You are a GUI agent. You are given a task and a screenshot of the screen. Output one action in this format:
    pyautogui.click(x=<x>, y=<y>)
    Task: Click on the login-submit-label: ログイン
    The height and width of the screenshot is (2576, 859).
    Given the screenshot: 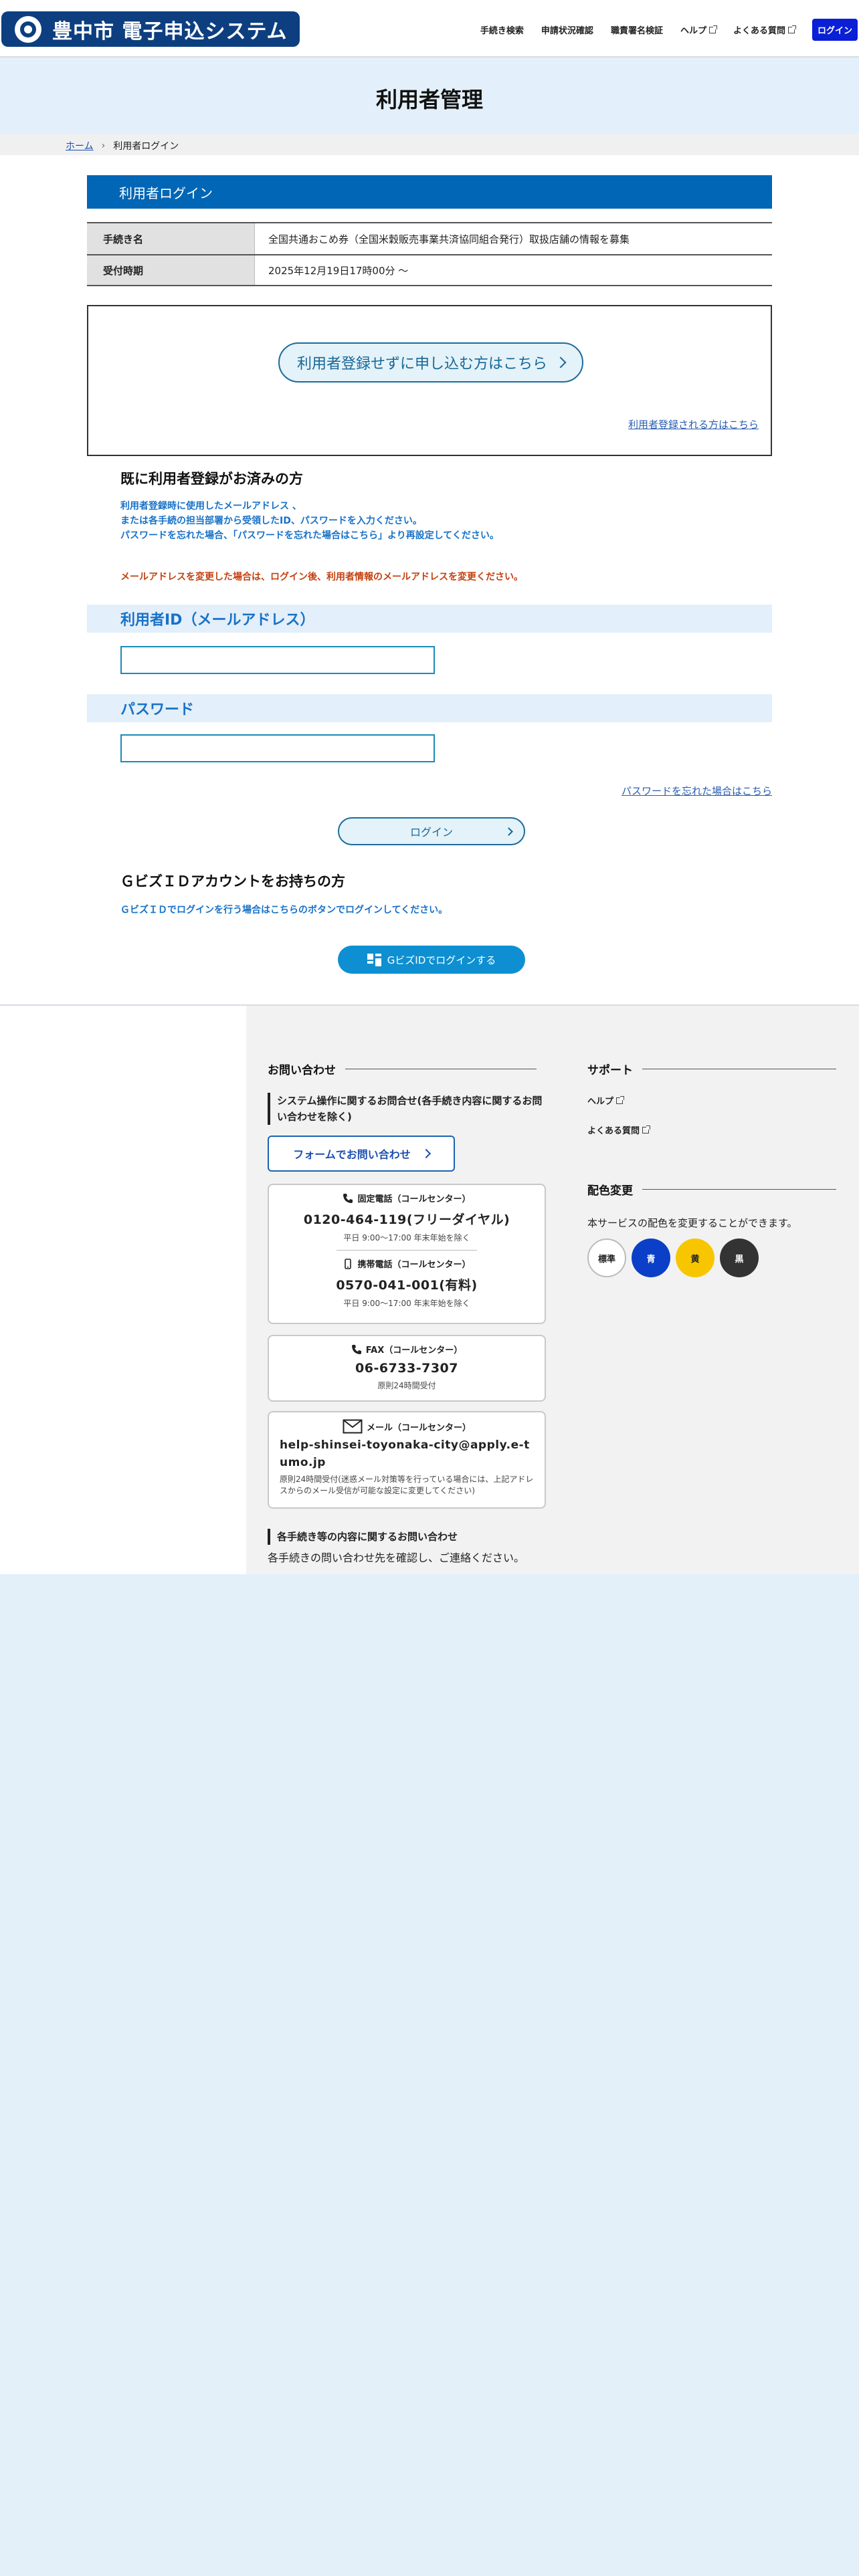 What is the action you would take?
    pyautogui.click(x=431, y=833)
    